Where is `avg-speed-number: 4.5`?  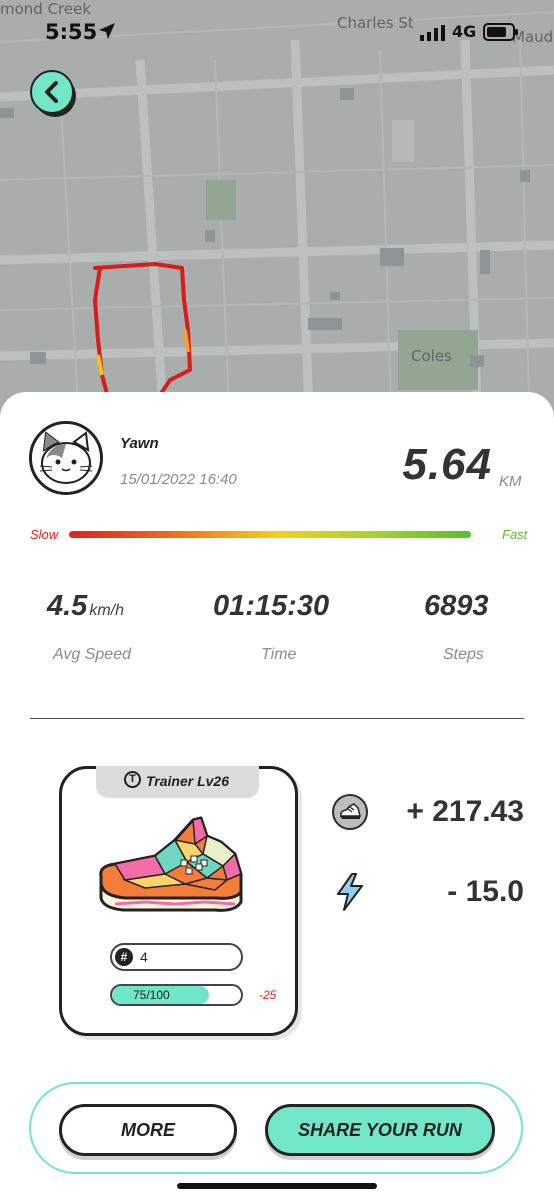
avg-speed-number: 4.5 is located at coordinates (67, 606).